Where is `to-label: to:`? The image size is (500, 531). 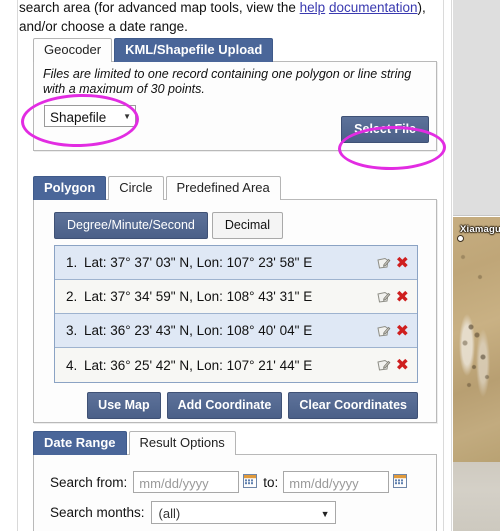 to-label: to: is located at coordinates (271, 482).